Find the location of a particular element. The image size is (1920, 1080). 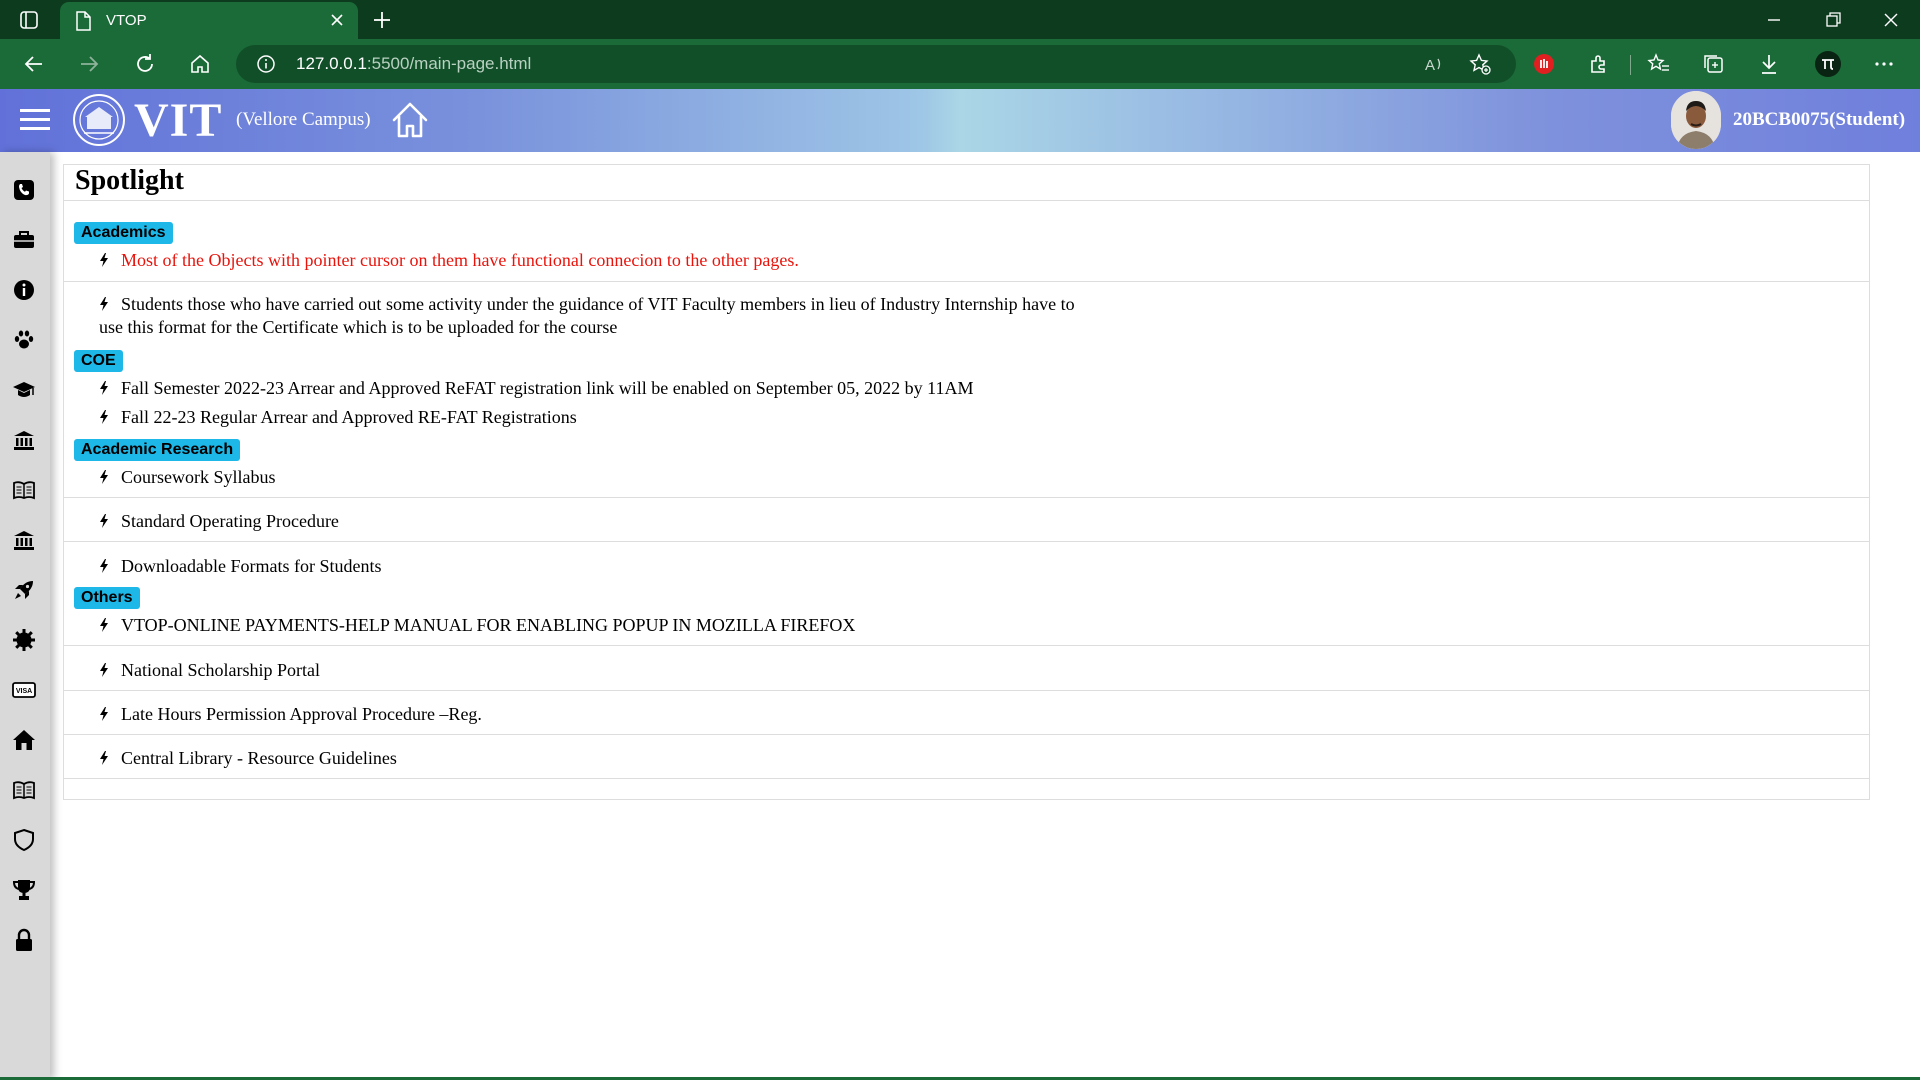

spotlight-item-text: Standard Operating Procedure is located at coordinates (230, 521).